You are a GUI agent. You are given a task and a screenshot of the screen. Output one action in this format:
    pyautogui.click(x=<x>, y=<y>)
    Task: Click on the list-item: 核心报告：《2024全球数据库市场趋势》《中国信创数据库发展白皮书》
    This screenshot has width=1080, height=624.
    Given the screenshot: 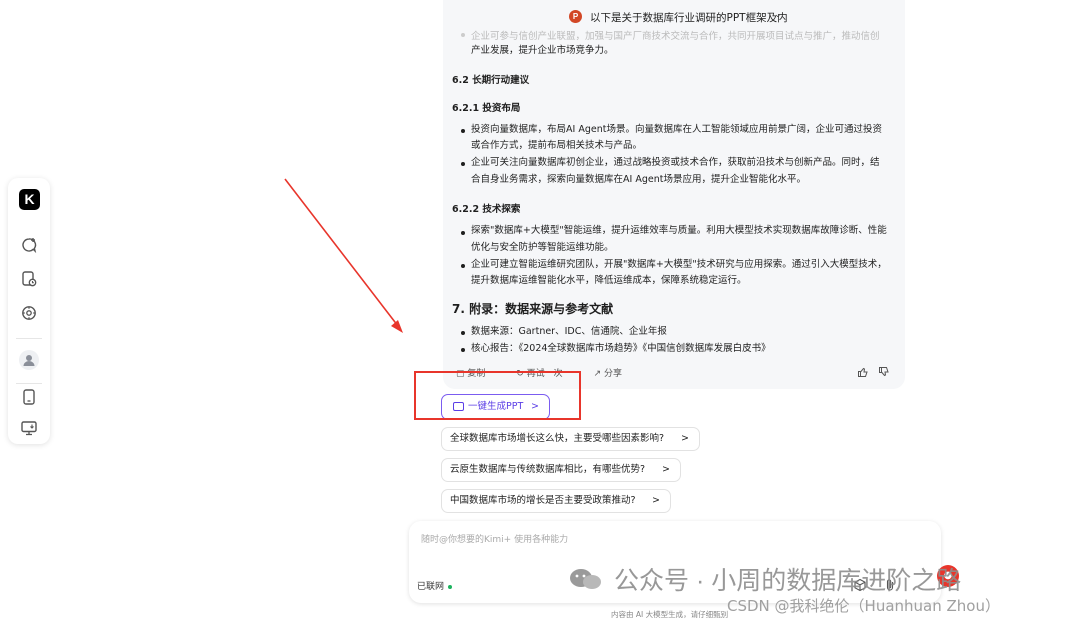 What is the action you would take?
    pyautogui.click(x=621, y=348)
    